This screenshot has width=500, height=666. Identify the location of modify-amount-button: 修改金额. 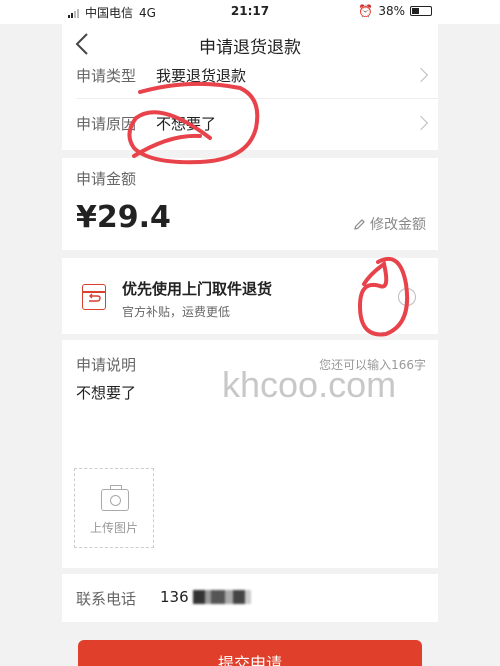
(389, 224).